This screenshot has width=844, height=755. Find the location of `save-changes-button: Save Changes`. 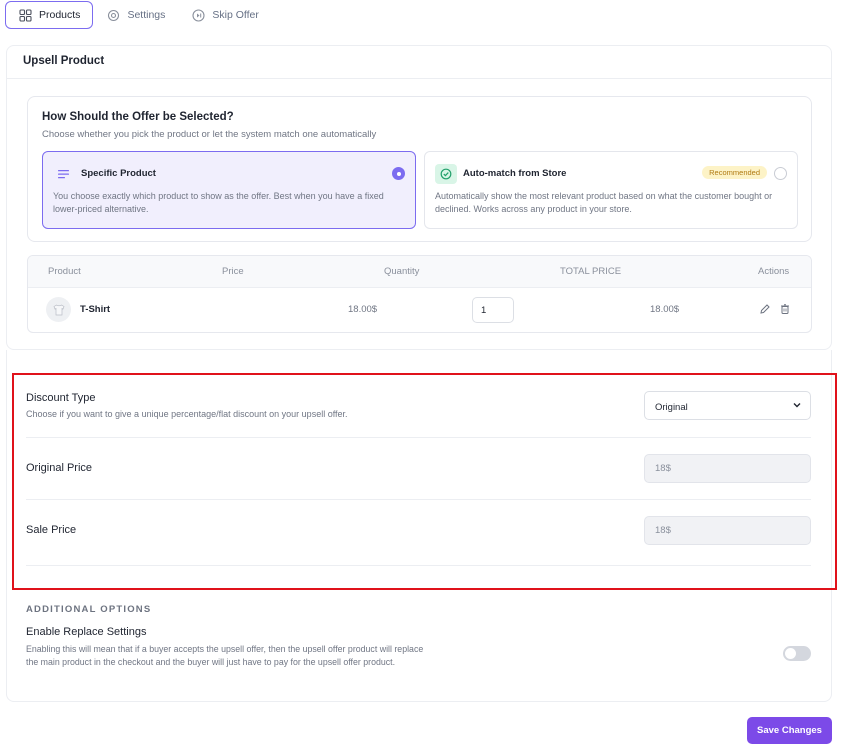

save-changes-button: Save Changes is located at coordinates (789, 730).